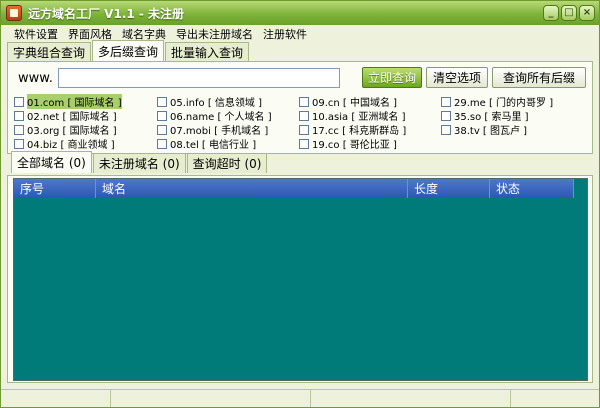 The image size is (600, 408). What do you see at coordinates (68, 101) in the screenshot?
I see `suffix-com: 01.com [ 国际域名 ]` at bounding box center [68, 101].